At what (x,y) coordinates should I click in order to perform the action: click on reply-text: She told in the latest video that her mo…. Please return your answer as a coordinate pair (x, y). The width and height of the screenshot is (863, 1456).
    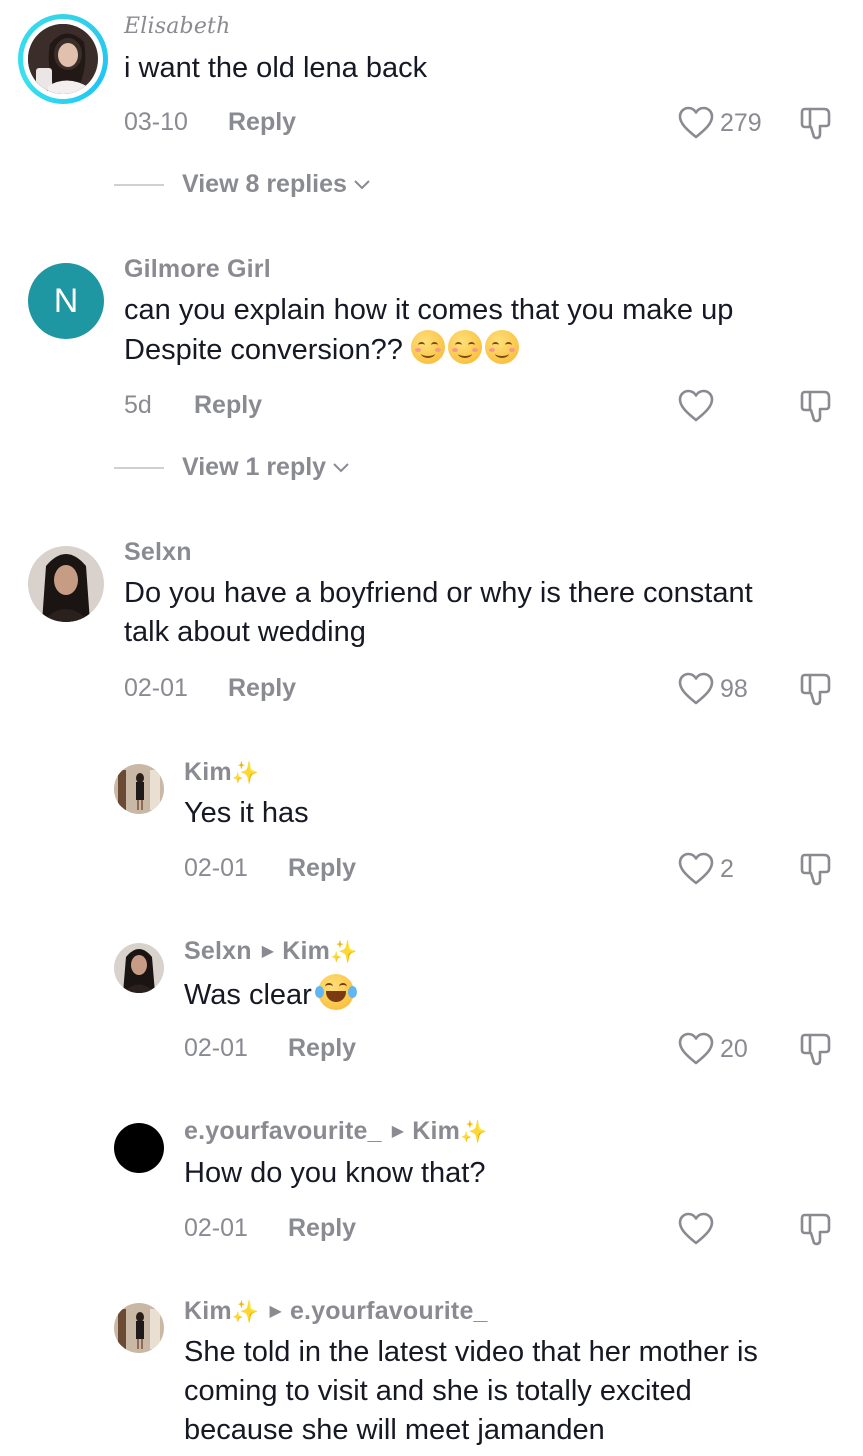
    Looking at the image, I should click on (471, 1391).